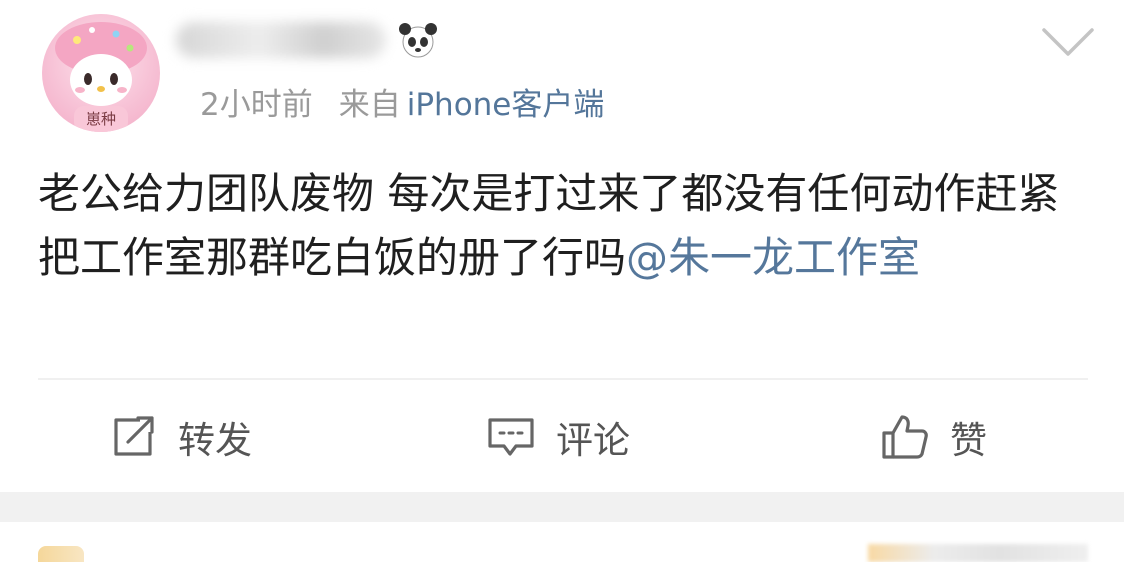 The width and height of the screenshot is (1124, 562). Describe the element at coordinates (978, 553) in the screenshot. I see `next-post-banner-partial` at that location.